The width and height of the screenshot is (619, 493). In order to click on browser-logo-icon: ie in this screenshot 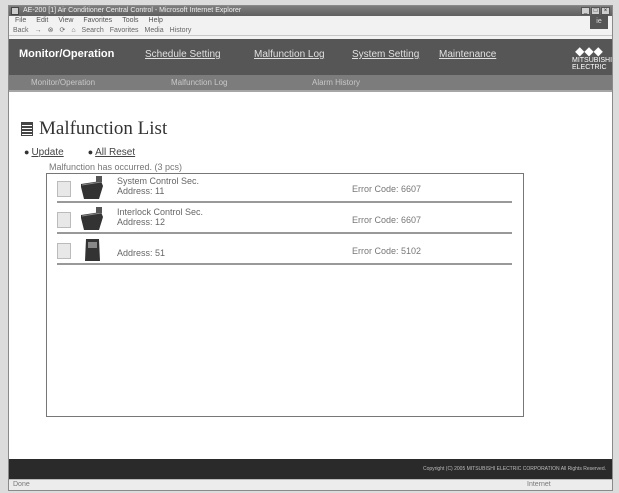, I will do `click(599, 22)`.